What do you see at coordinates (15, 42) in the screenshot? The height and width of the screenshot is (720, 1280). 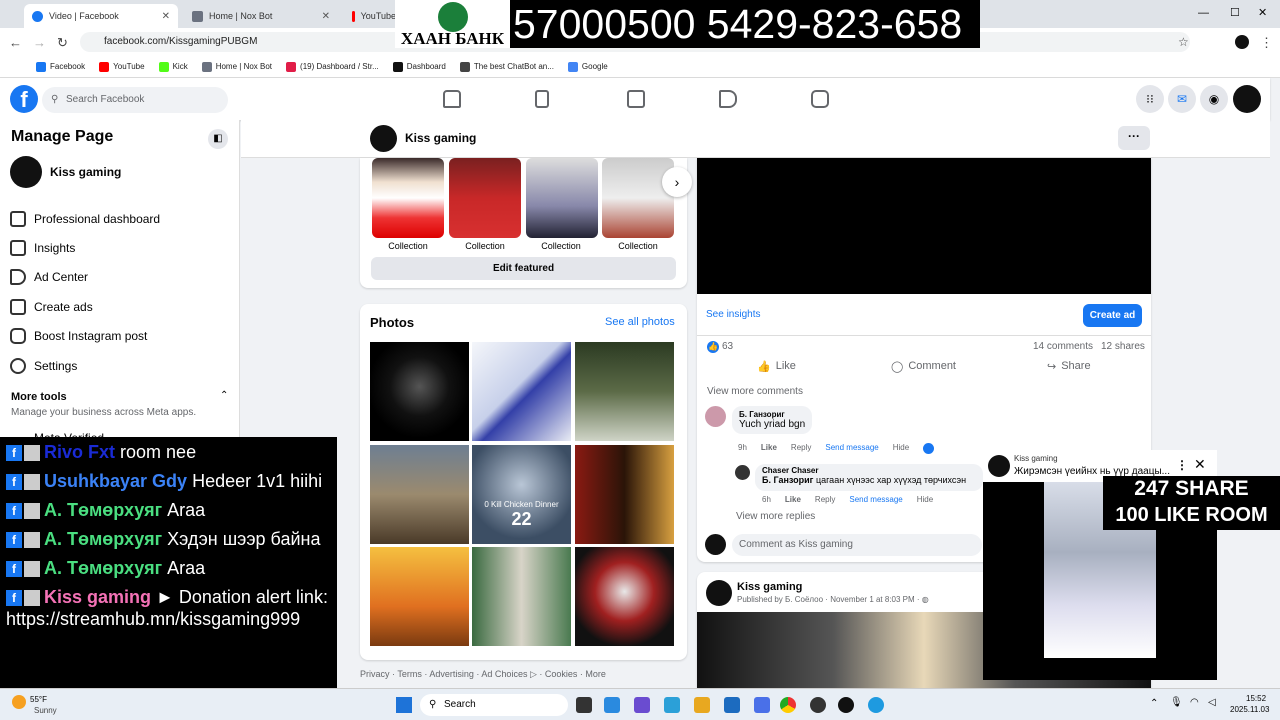 I see `back-icon: ←` at bounding box center [15, 42].